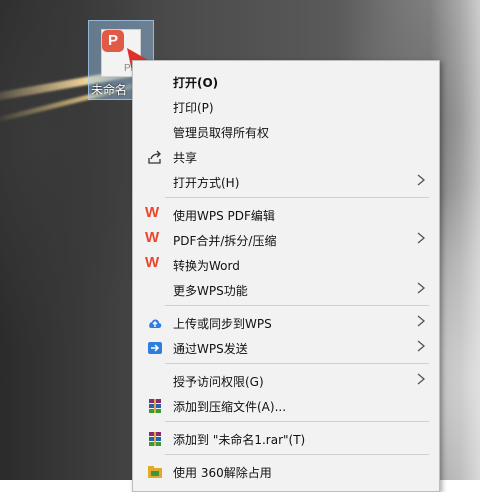 This screenshot has height=492, width=480. Describe the element at coordinates (286, 106) in the screenshot. I see `menu-item-print: 打印(P)` at that location.